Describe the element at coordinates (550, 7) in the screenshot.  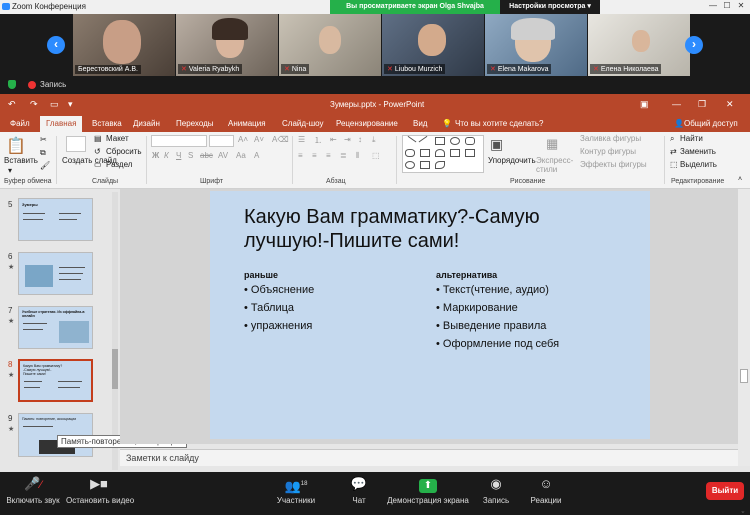
I see `view-settings-button: Настройки просмотра ▾` at that location.